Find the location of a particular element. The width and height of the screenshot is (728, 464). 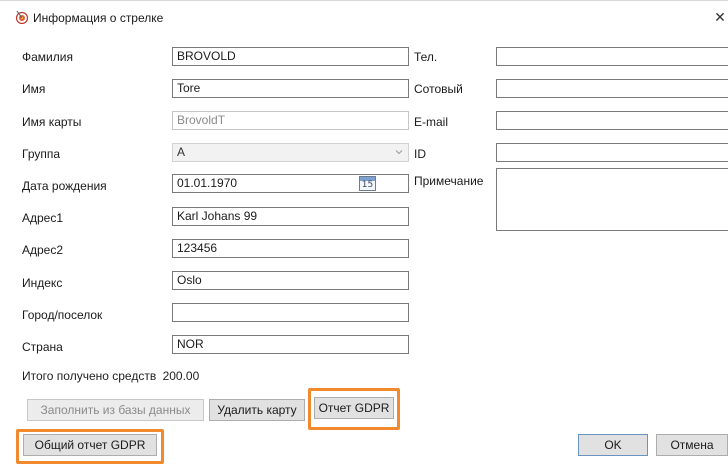

ok-button: OK is located at coordinates (613, 445).